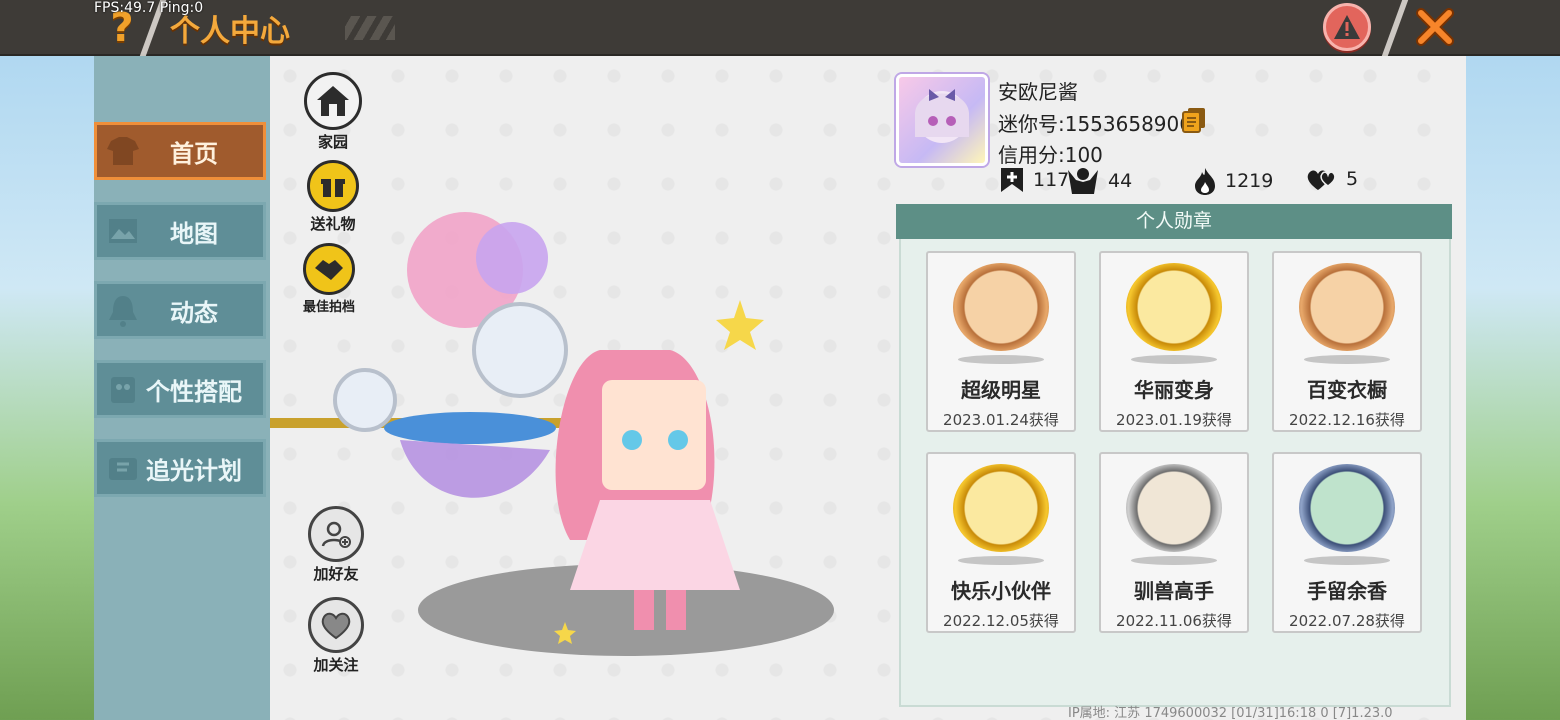 Image resolution: width=1560 pixels, height=720 pixels. Describe the element at coordinates (1083, 181) in the screenshot. I see `fans-icon` at that location.